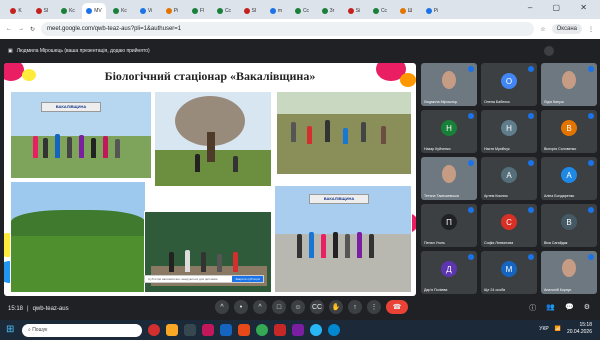  I want to click on profile-button: Оксана, so click(566, 29).